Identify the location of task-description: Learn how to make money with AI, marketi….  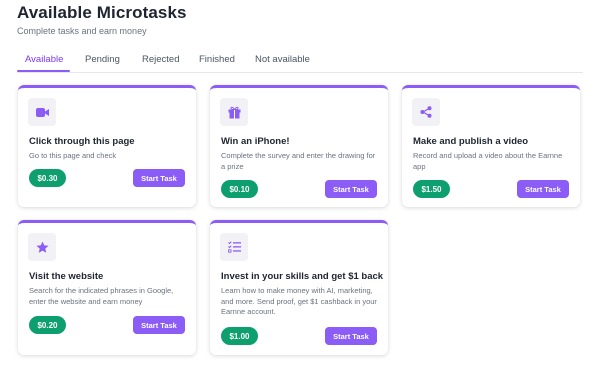
(299, 301).